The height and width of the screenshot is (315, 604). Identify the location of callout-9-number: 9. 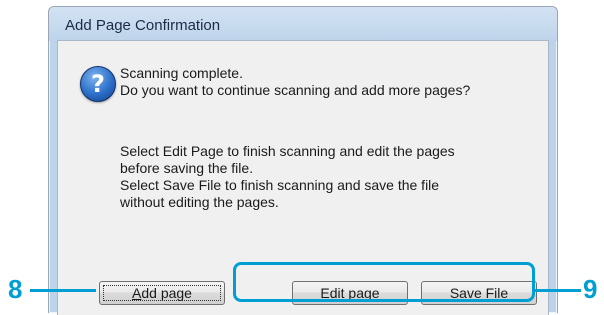
(590, 289).